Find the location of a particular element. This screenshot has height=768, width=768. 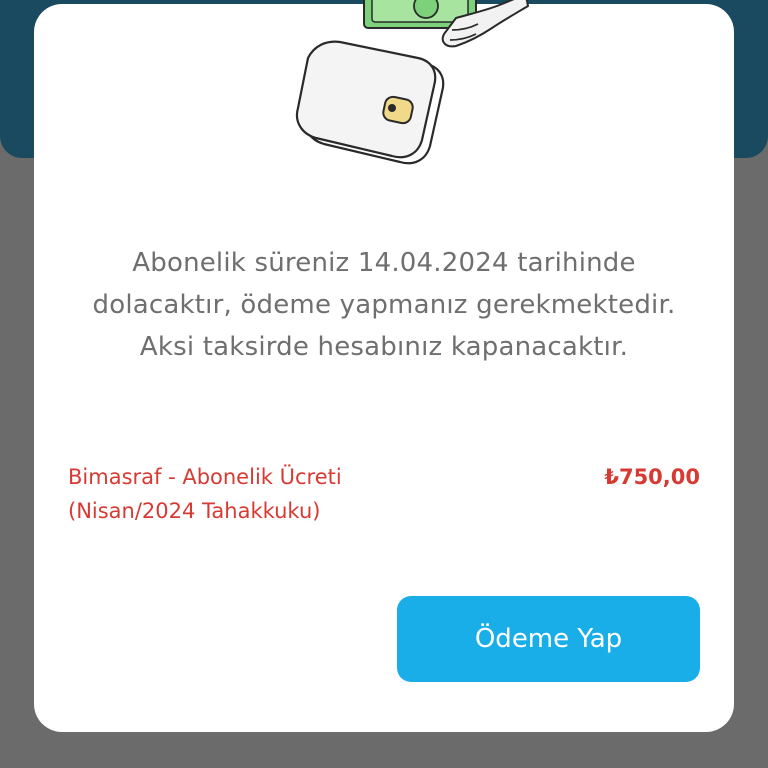

fee-label-line2: (Nisan/2024 Tahakkuku) is located at coordinates (194, 511).